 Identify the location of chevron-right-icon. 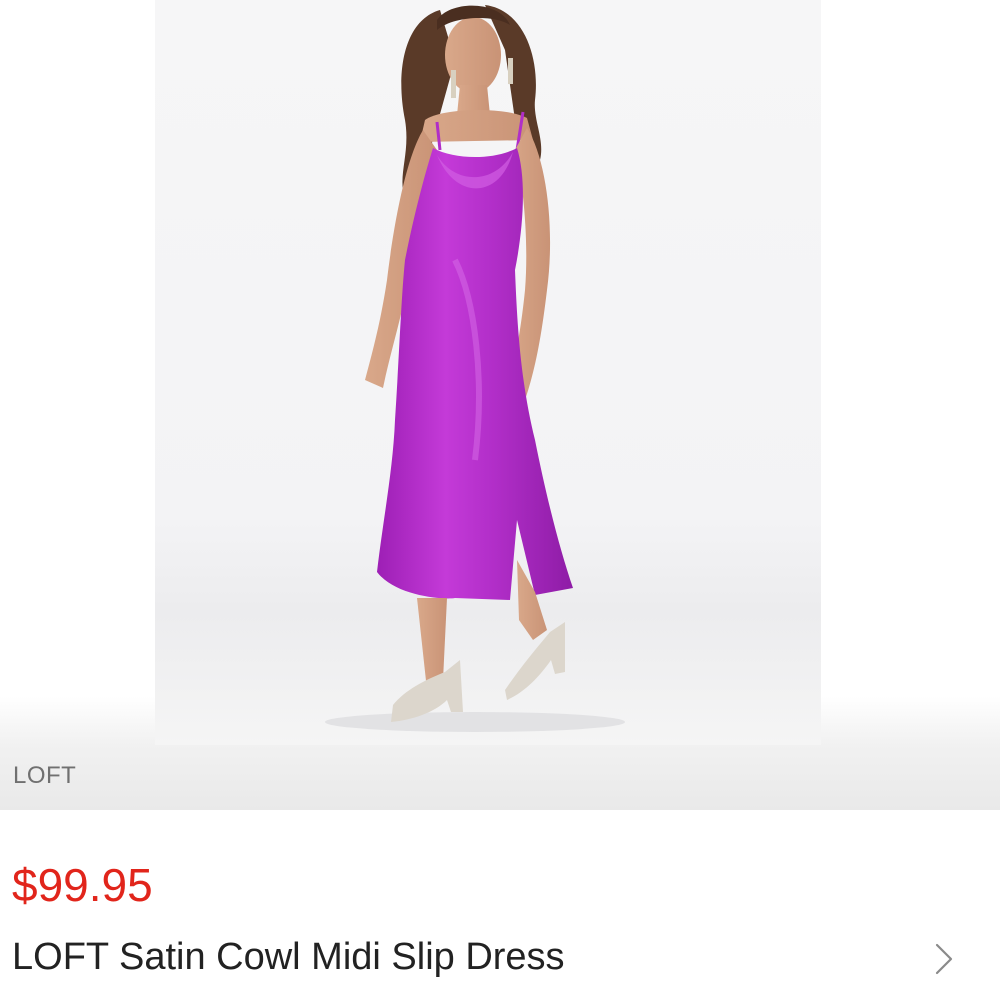
(944, 959).